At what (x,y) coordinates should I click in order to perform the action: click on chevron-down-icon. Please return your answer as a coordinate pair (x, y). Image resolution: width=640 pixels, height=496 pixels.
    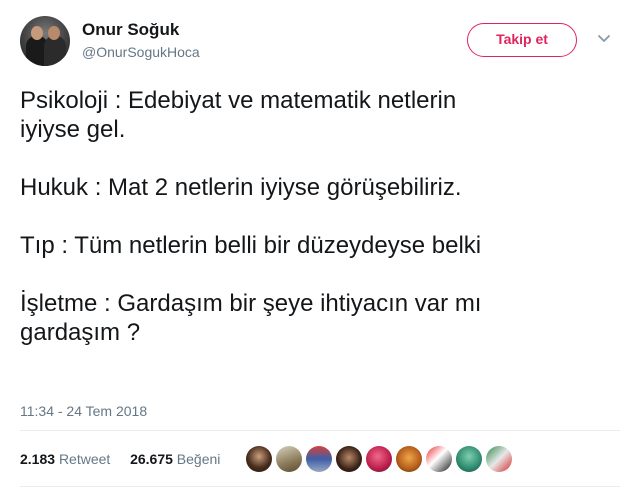
    Looking at the image, I should click on (604, 38).